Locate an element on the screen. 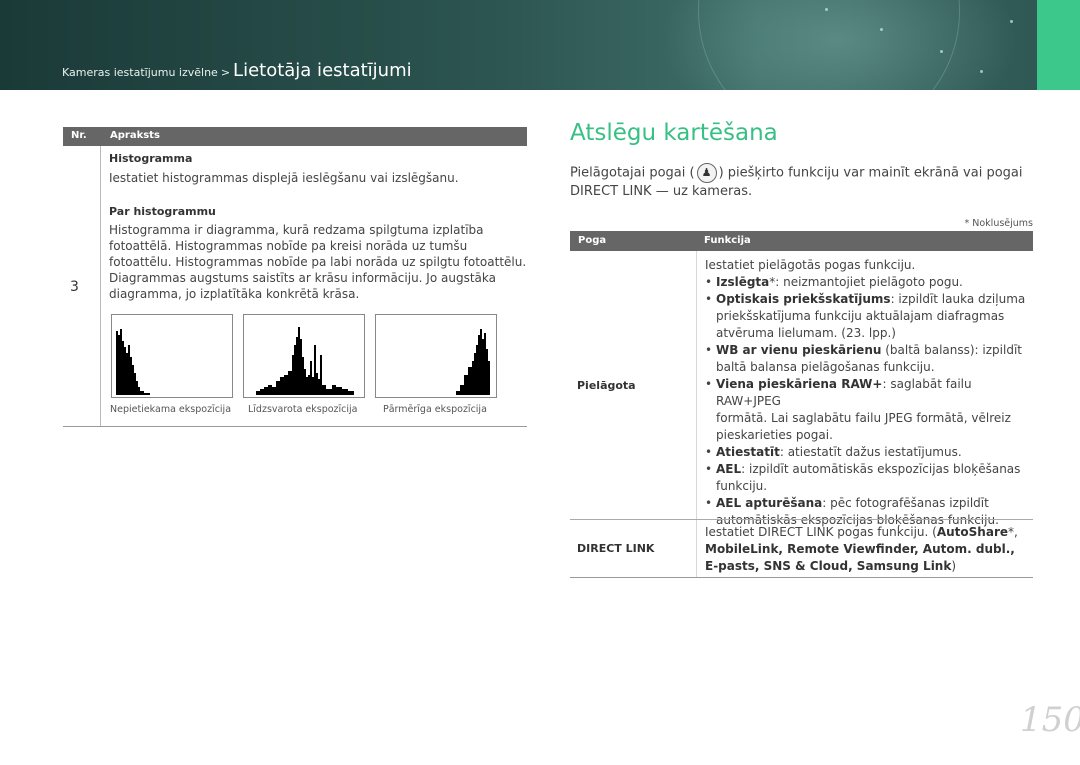  option-description: : atiestatīt dažus iestatījumus. is located at coordinates (870, 452).